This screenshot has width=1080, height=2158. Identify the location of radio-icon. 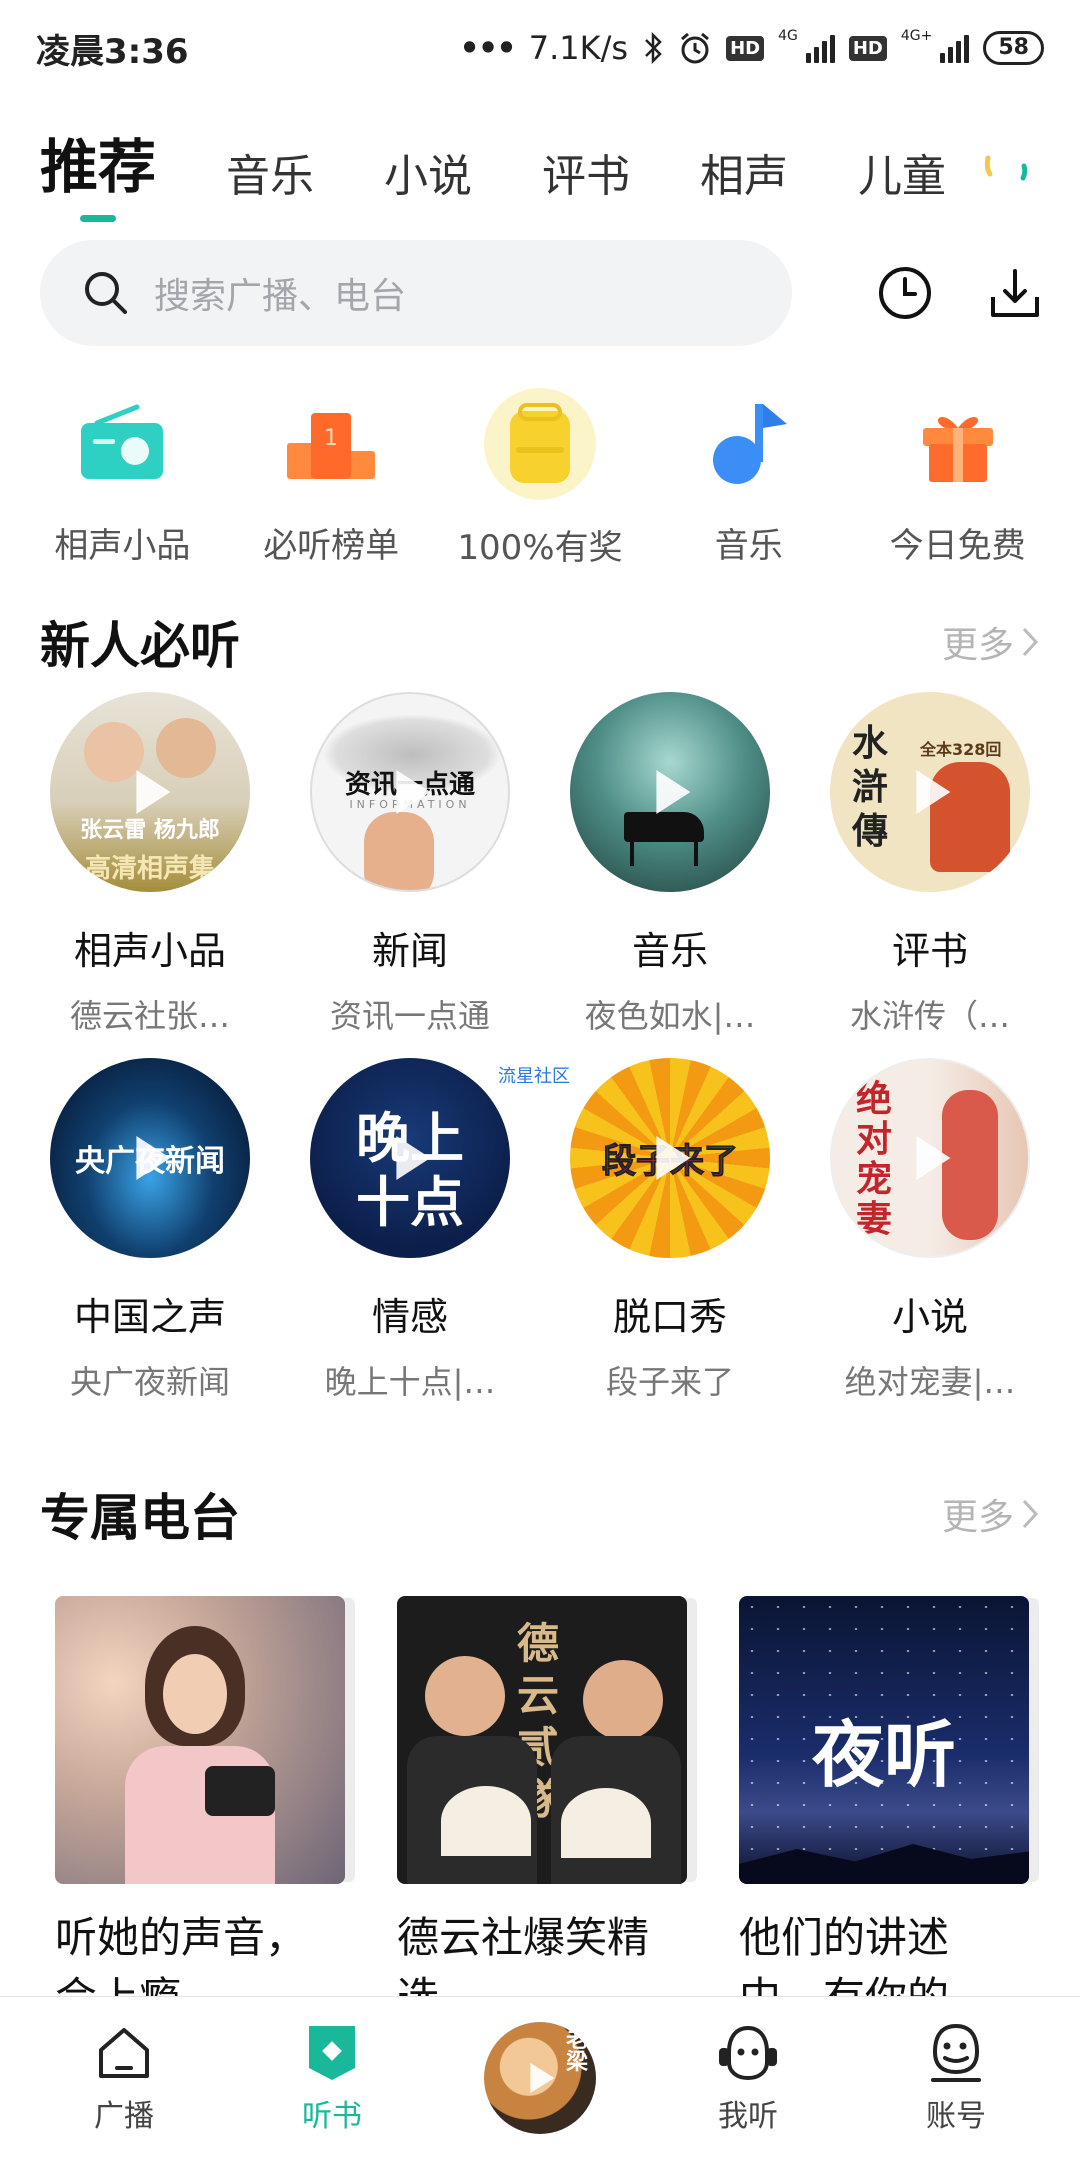
(122, 443).